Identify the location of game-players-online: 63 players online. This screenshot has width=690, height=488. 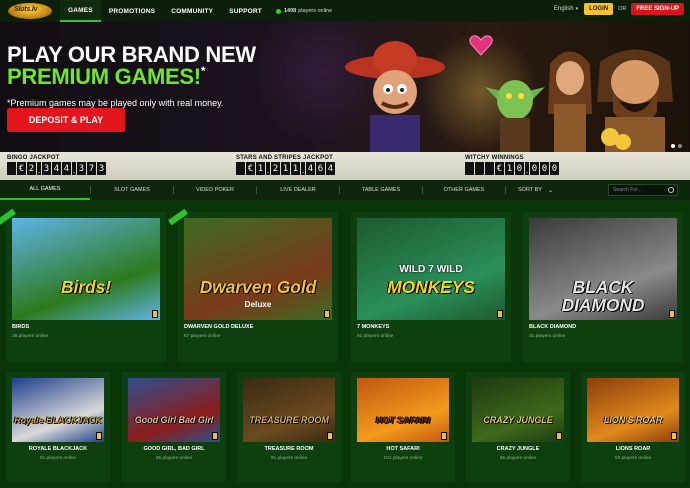
(633, 458).